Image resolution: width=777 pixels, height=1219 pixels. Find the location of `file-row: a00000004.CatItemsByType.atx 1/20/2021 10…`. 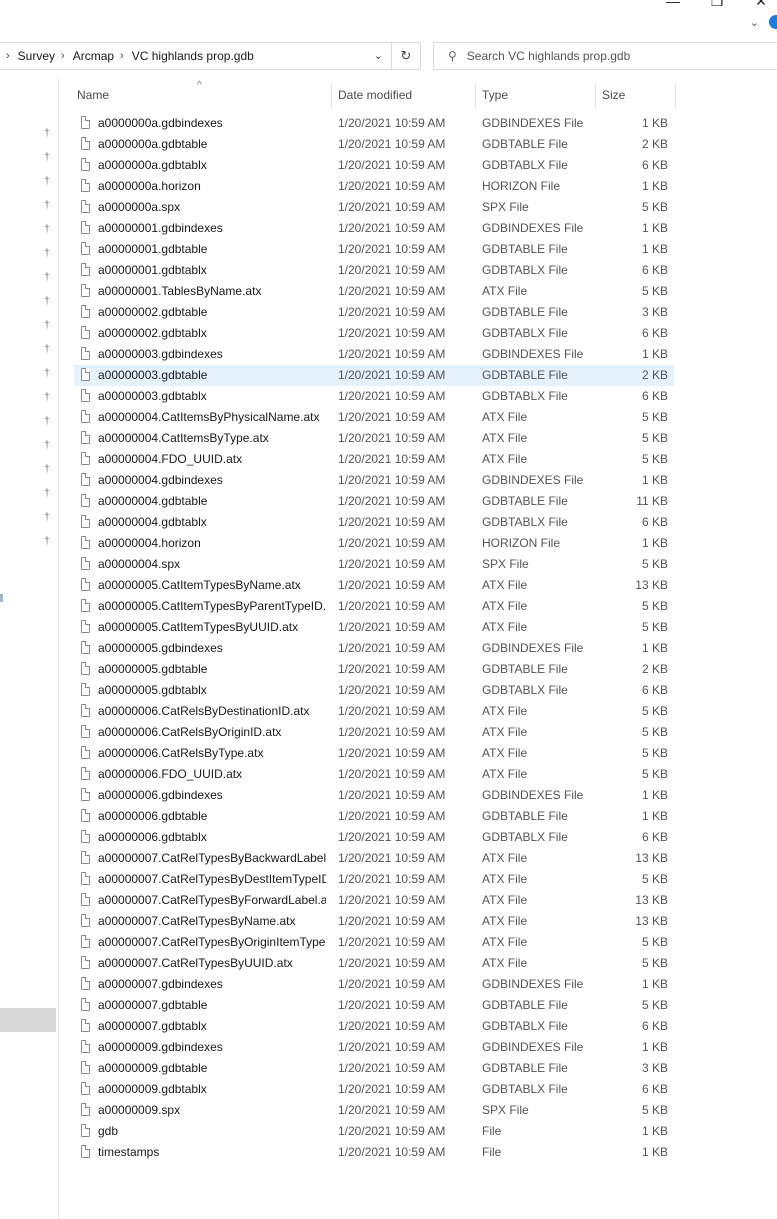

file-row: a00000004.CatItemsByType.atx 1/20/2021 10… is located at coordinates (374, 438).